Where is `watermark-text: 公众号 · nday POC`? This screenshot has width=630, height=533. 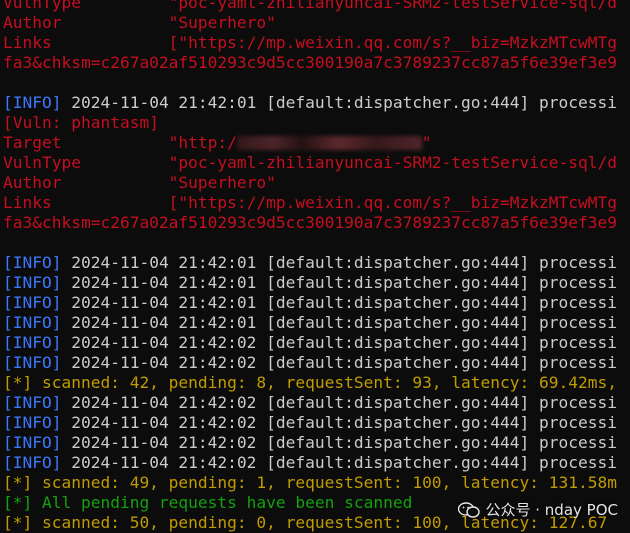 watermark-text: 公众号 · nday POC is located at coordinates (552, 510).